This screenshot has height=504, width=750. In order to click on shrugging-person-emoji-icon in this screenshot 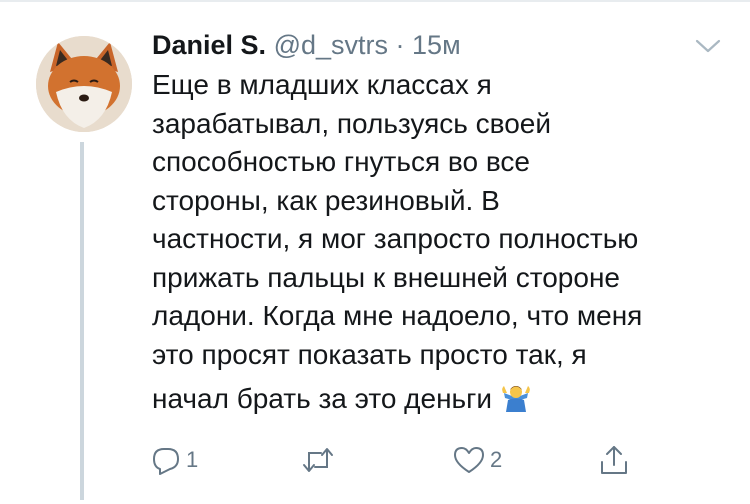, I will do `click(516, 397)`.